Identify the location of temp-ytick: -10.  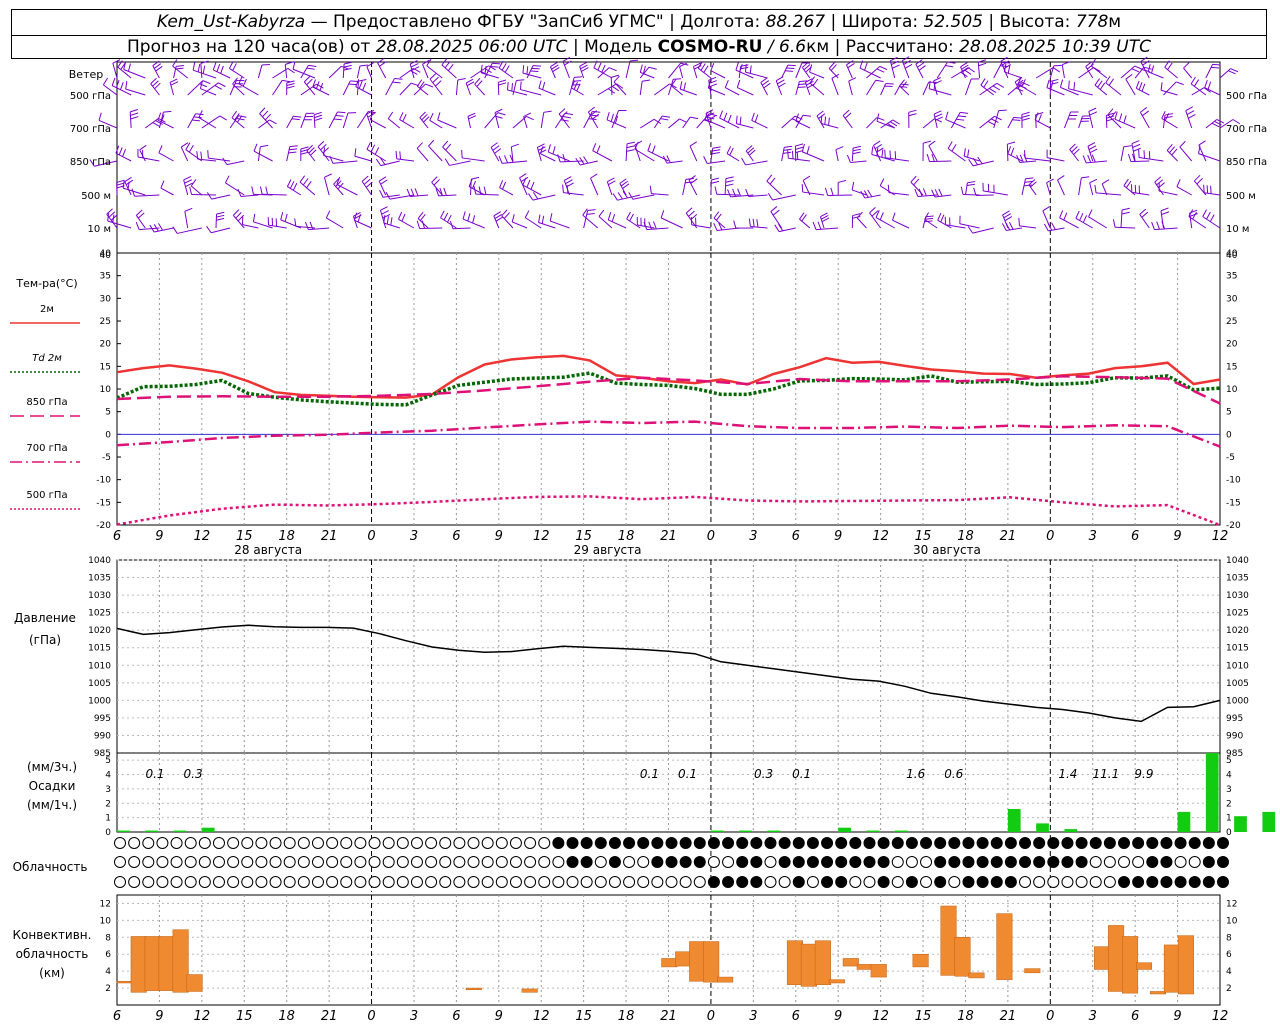
(103, 481).